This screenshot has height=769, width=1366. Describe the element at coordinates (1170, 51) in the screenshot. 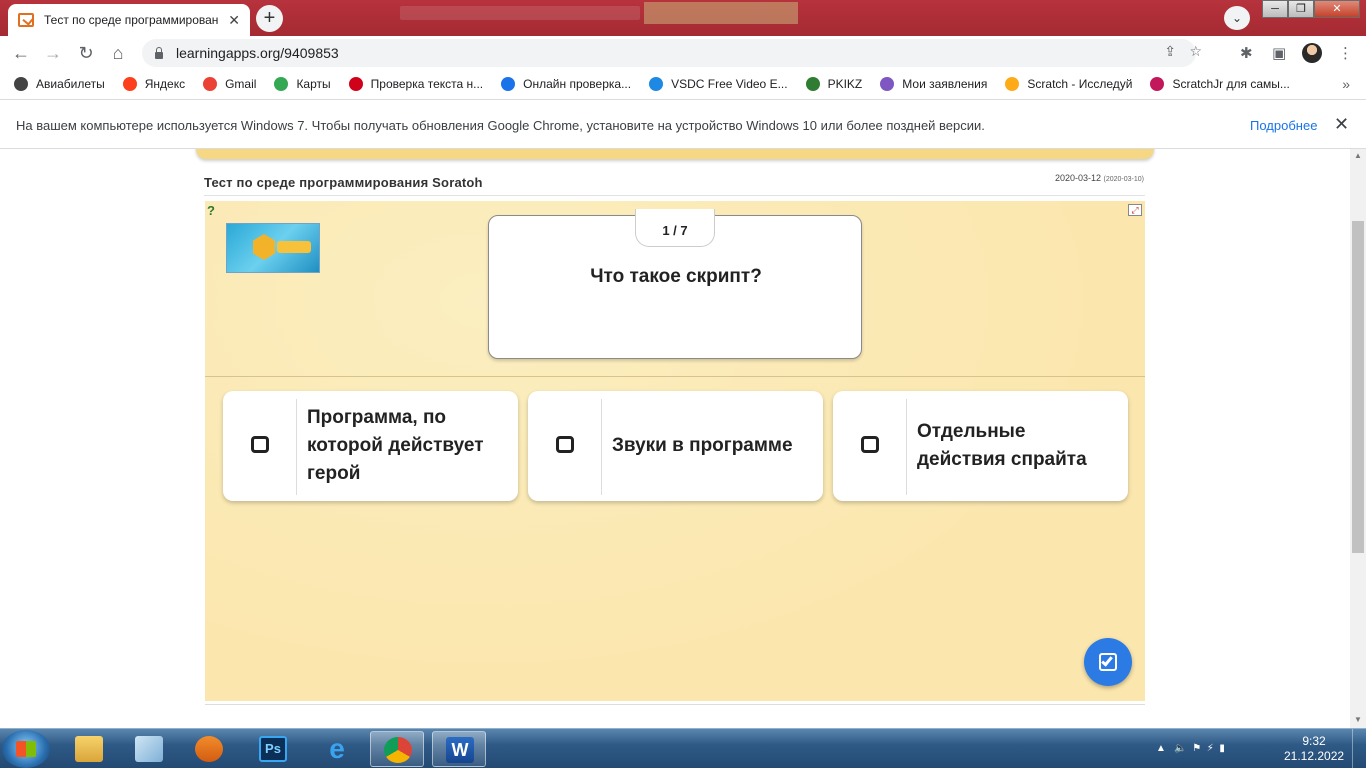

I see `share-icon: ⇪` at that location.